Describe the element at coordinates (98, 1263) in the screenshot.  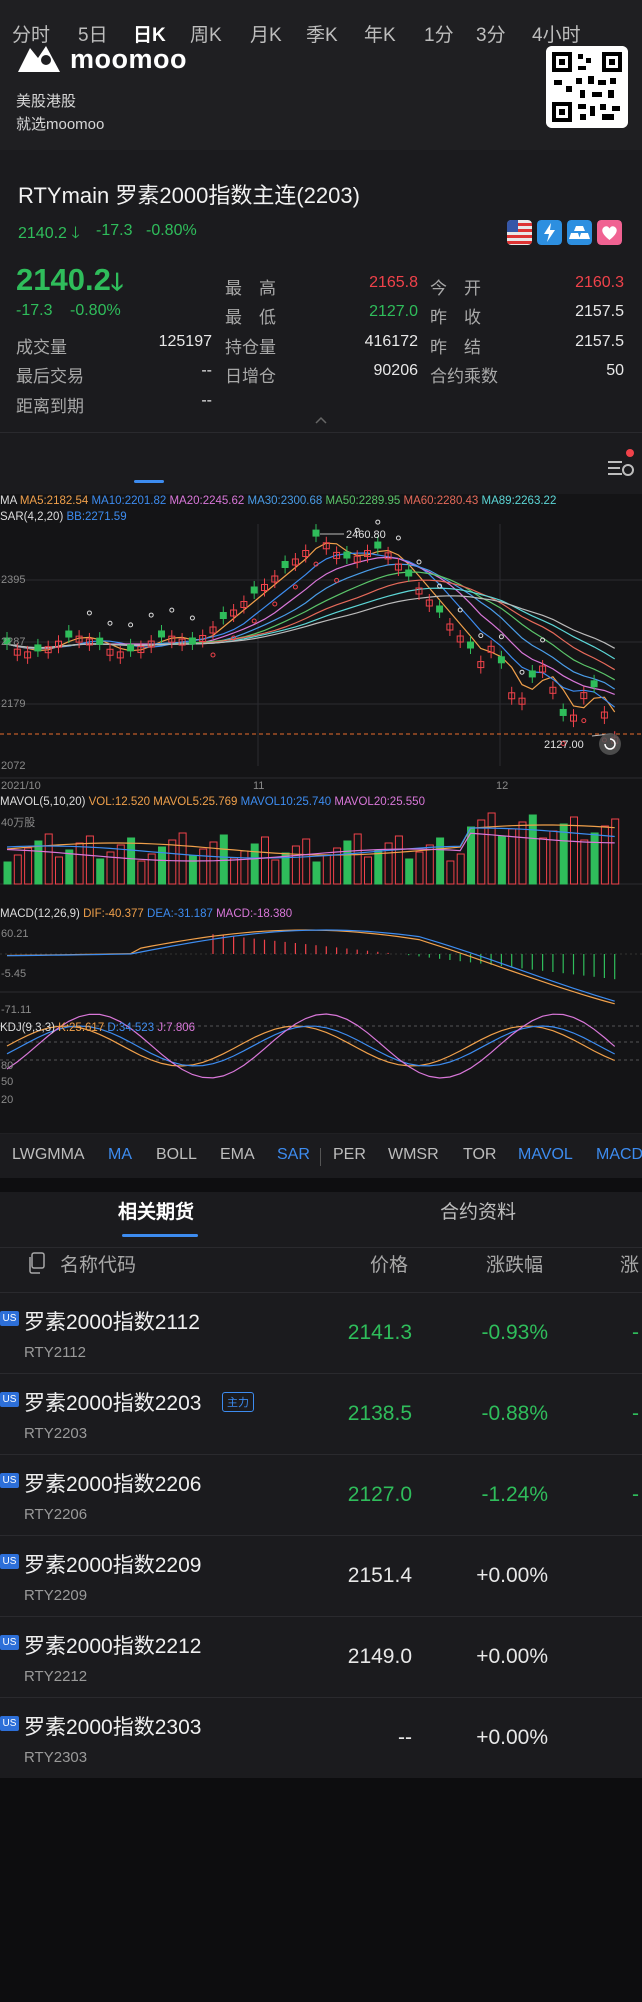
I see `col-name-code: 名称代码` at that location.